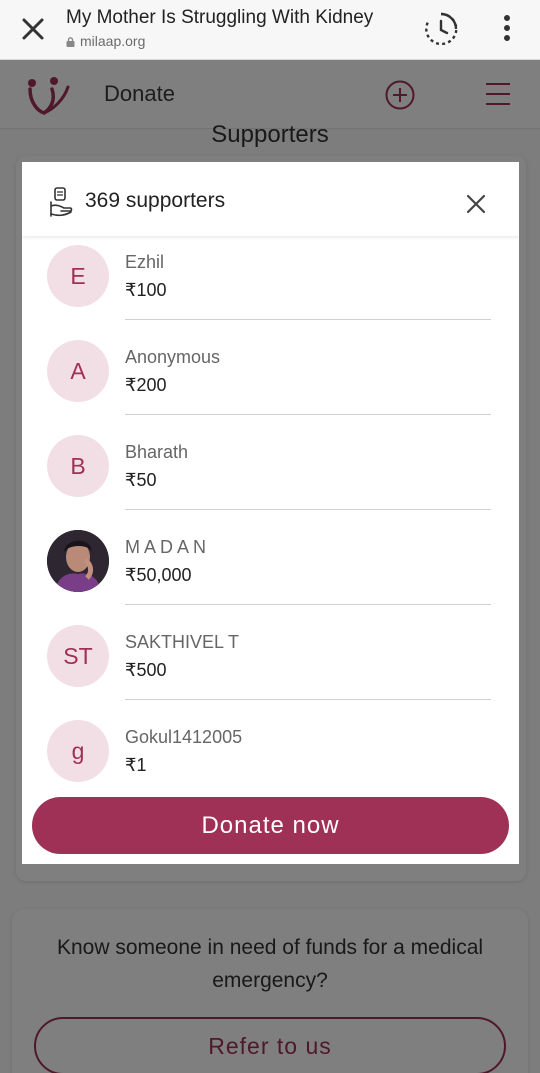  What do you see at coordinates (136, 765) in the screenshot?
I see `supporter-amount: ₹1` at bounding box center [136, 765].